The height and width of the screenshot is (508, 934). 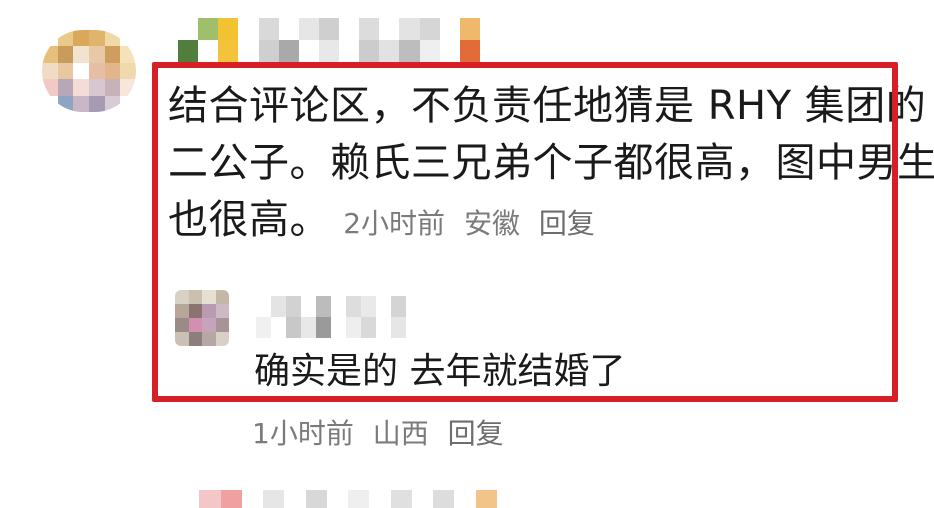 I want to click on comment-location: 安徽, so click(x=491, y=223).